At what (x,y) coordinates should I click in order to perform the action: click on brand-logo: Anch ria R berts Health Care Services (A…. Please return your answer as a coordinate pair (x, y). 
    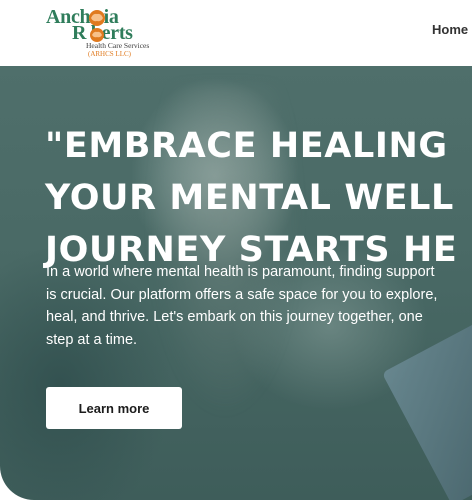
    Looking at the image, I should click on (104, 32).